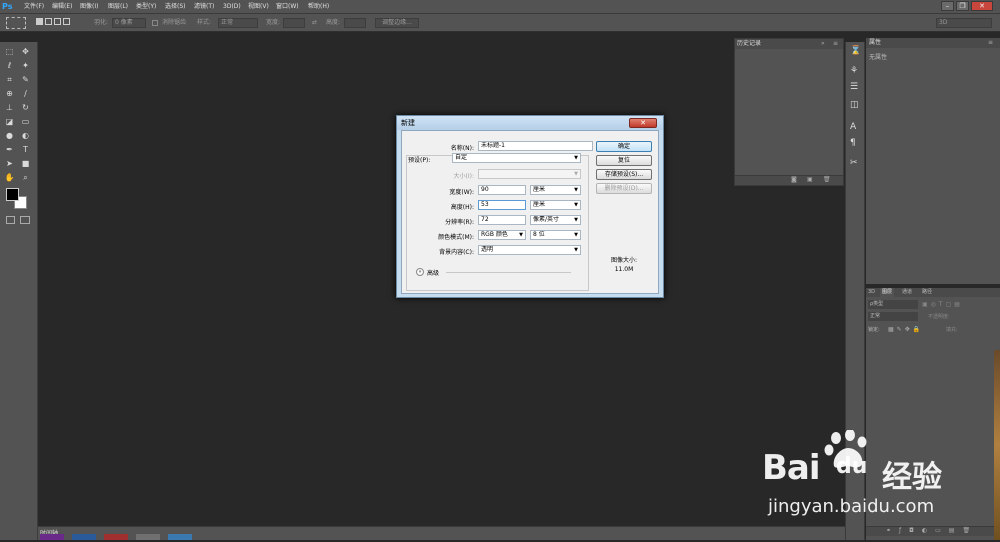 This screenshot has width=1000, height=542. I want to click on camera-icon: ▣, so click(810, 179).